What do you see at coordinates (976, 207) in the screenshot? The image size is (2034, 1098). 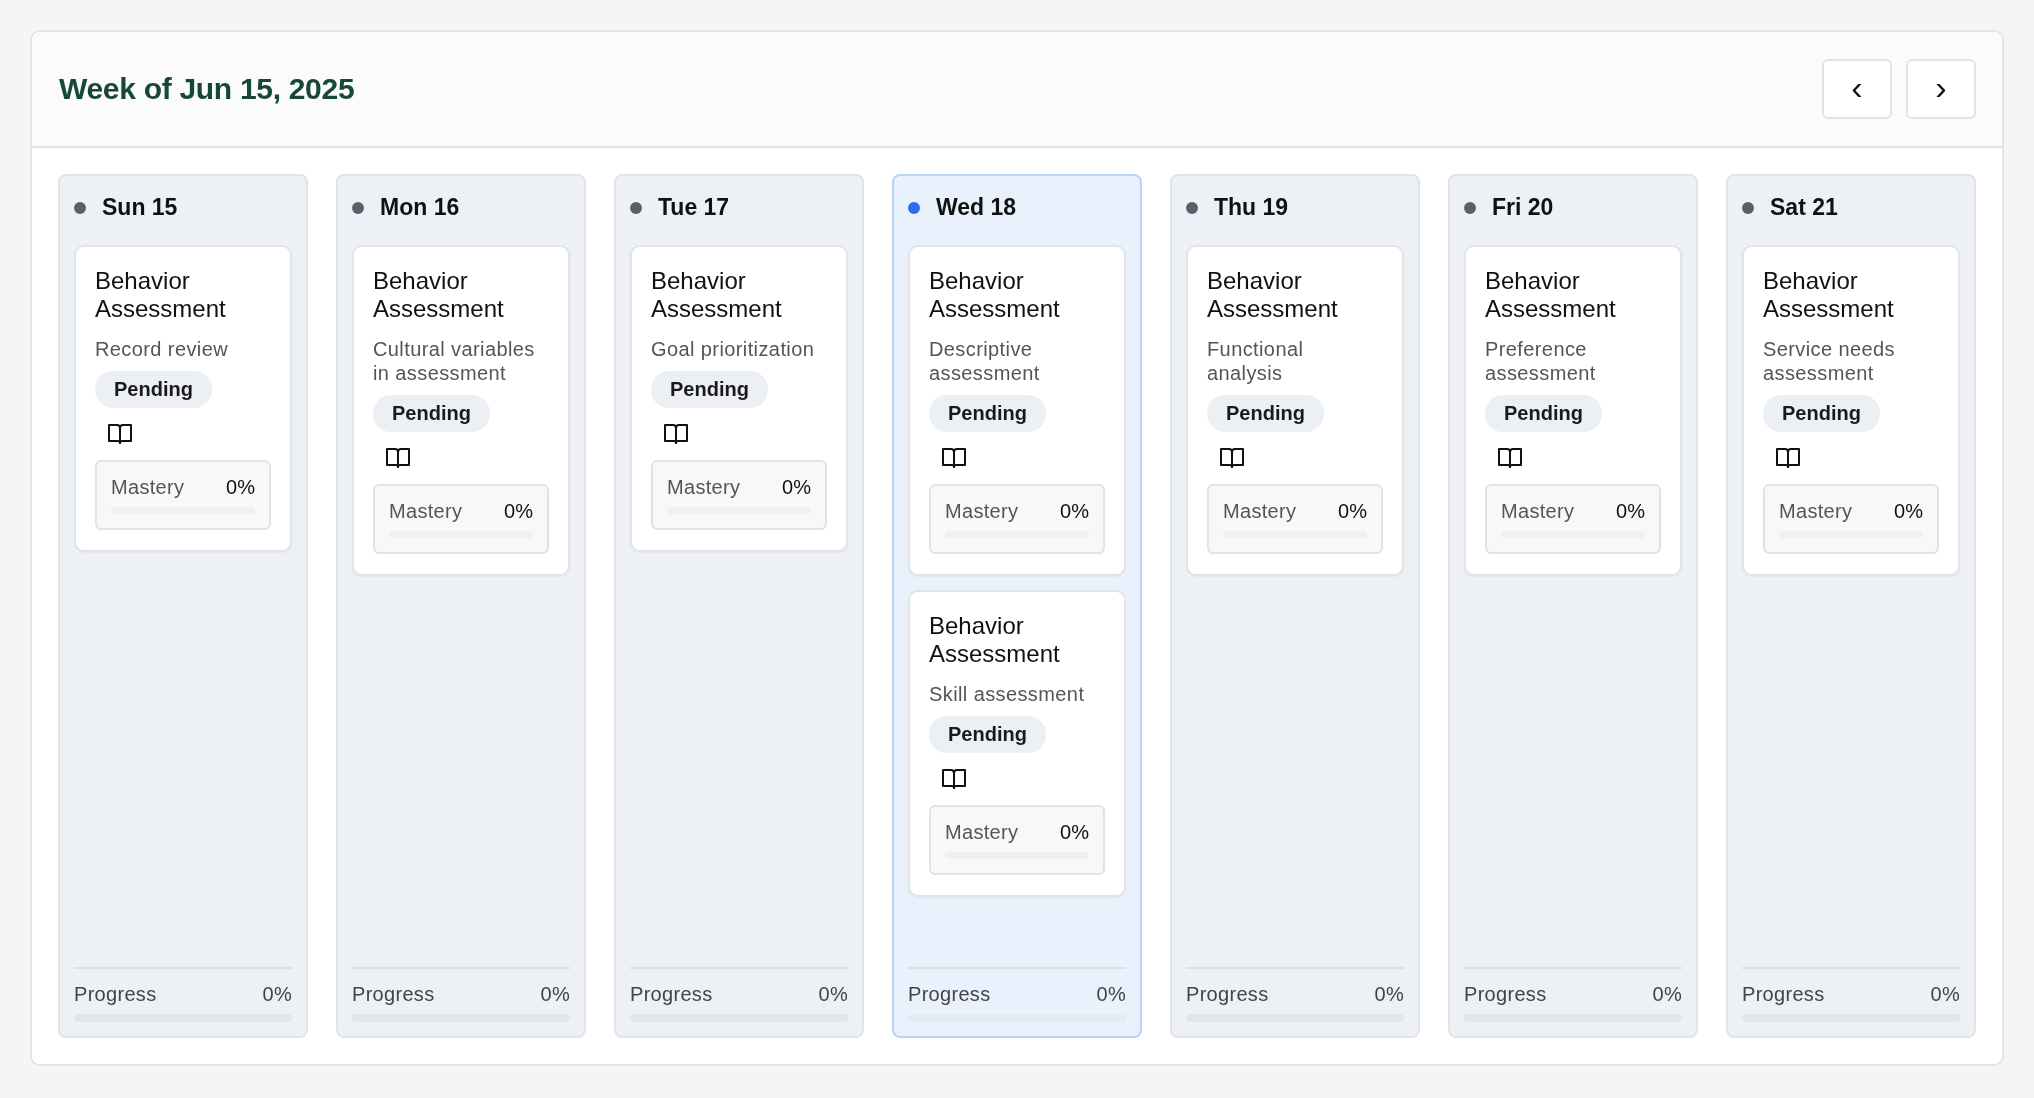 I see `day-label: Wed 18` at bounding box center [976, 207].